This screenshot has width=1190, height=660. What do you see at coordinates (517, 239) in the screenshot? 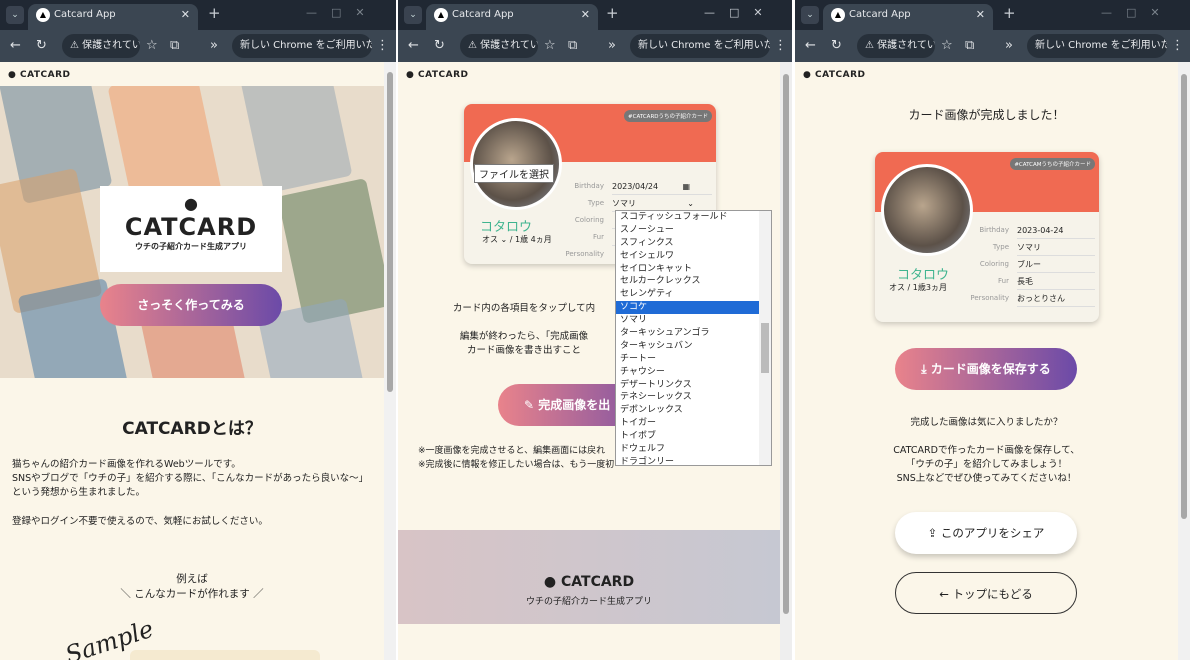
I see `sex-select: オス ⌄ / 1歳 4ヵ月` at bounding box center [517, 239].